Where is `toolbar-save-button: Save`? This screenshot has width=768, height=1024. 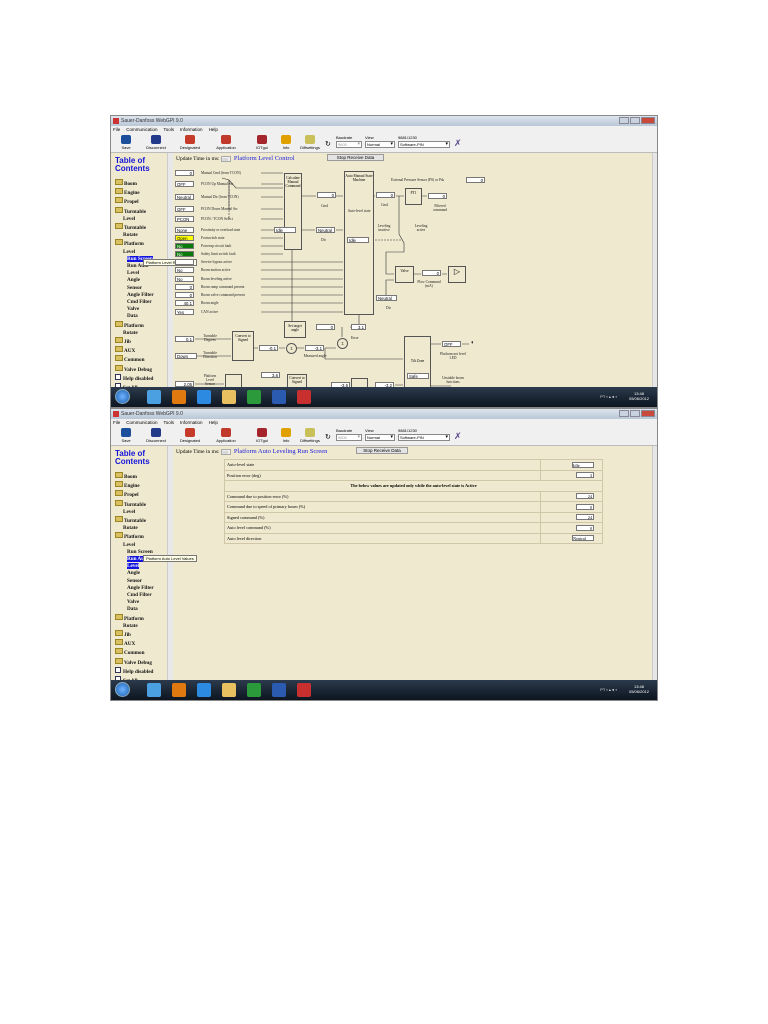 toolbar-save-button: Save is located at coordinates (126, 435).